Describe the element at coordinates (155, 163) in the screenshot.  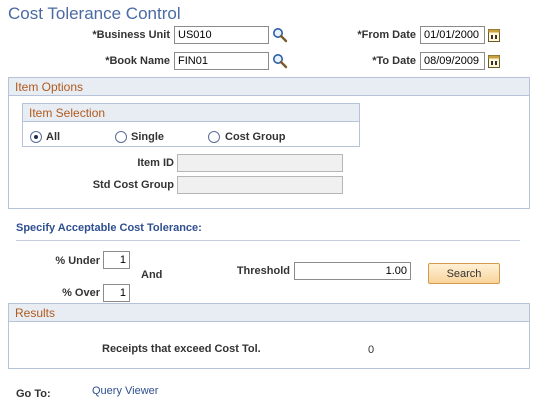
I see `item-id-label: Item ID` at that location.